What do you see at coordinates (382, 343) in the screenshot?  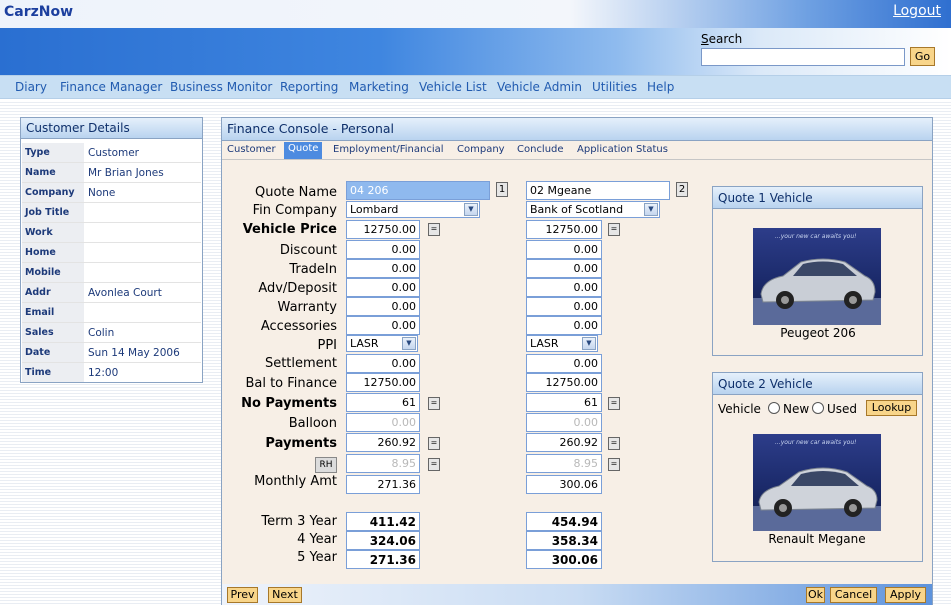 I see `quote1-ppi-select: LASR ▼` at bounding box center [382, 343].